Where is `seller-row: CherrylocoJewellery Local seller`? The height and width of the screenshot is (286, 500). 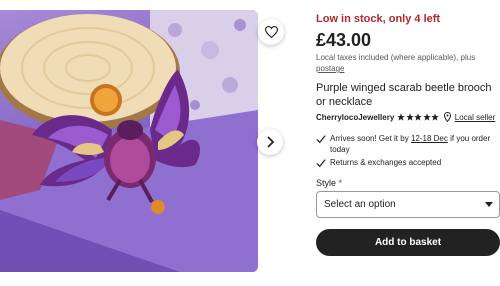
seller-row: CherrylocoJewellery Local seller is located at coordinates (408, 117).